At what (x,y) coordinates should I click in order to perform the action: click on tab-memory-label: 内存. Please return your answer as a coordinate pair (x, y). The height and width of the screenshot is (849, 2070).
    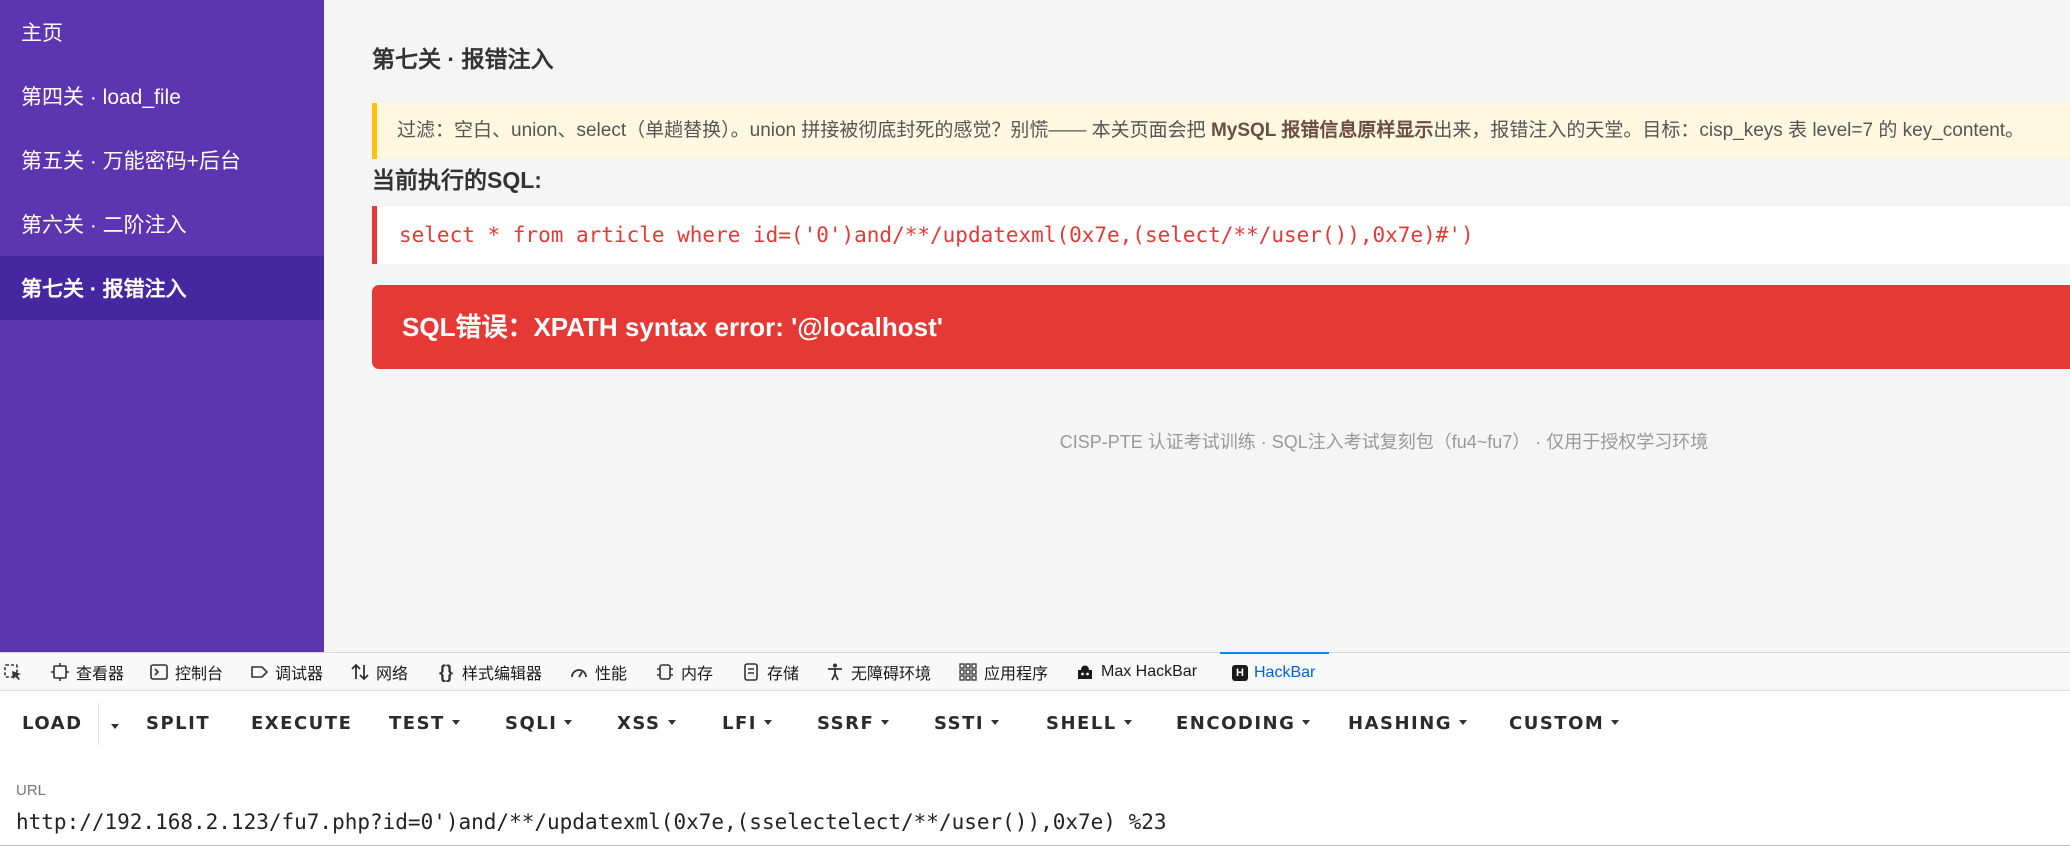
    Looking at the image, I should click on (697, 674).